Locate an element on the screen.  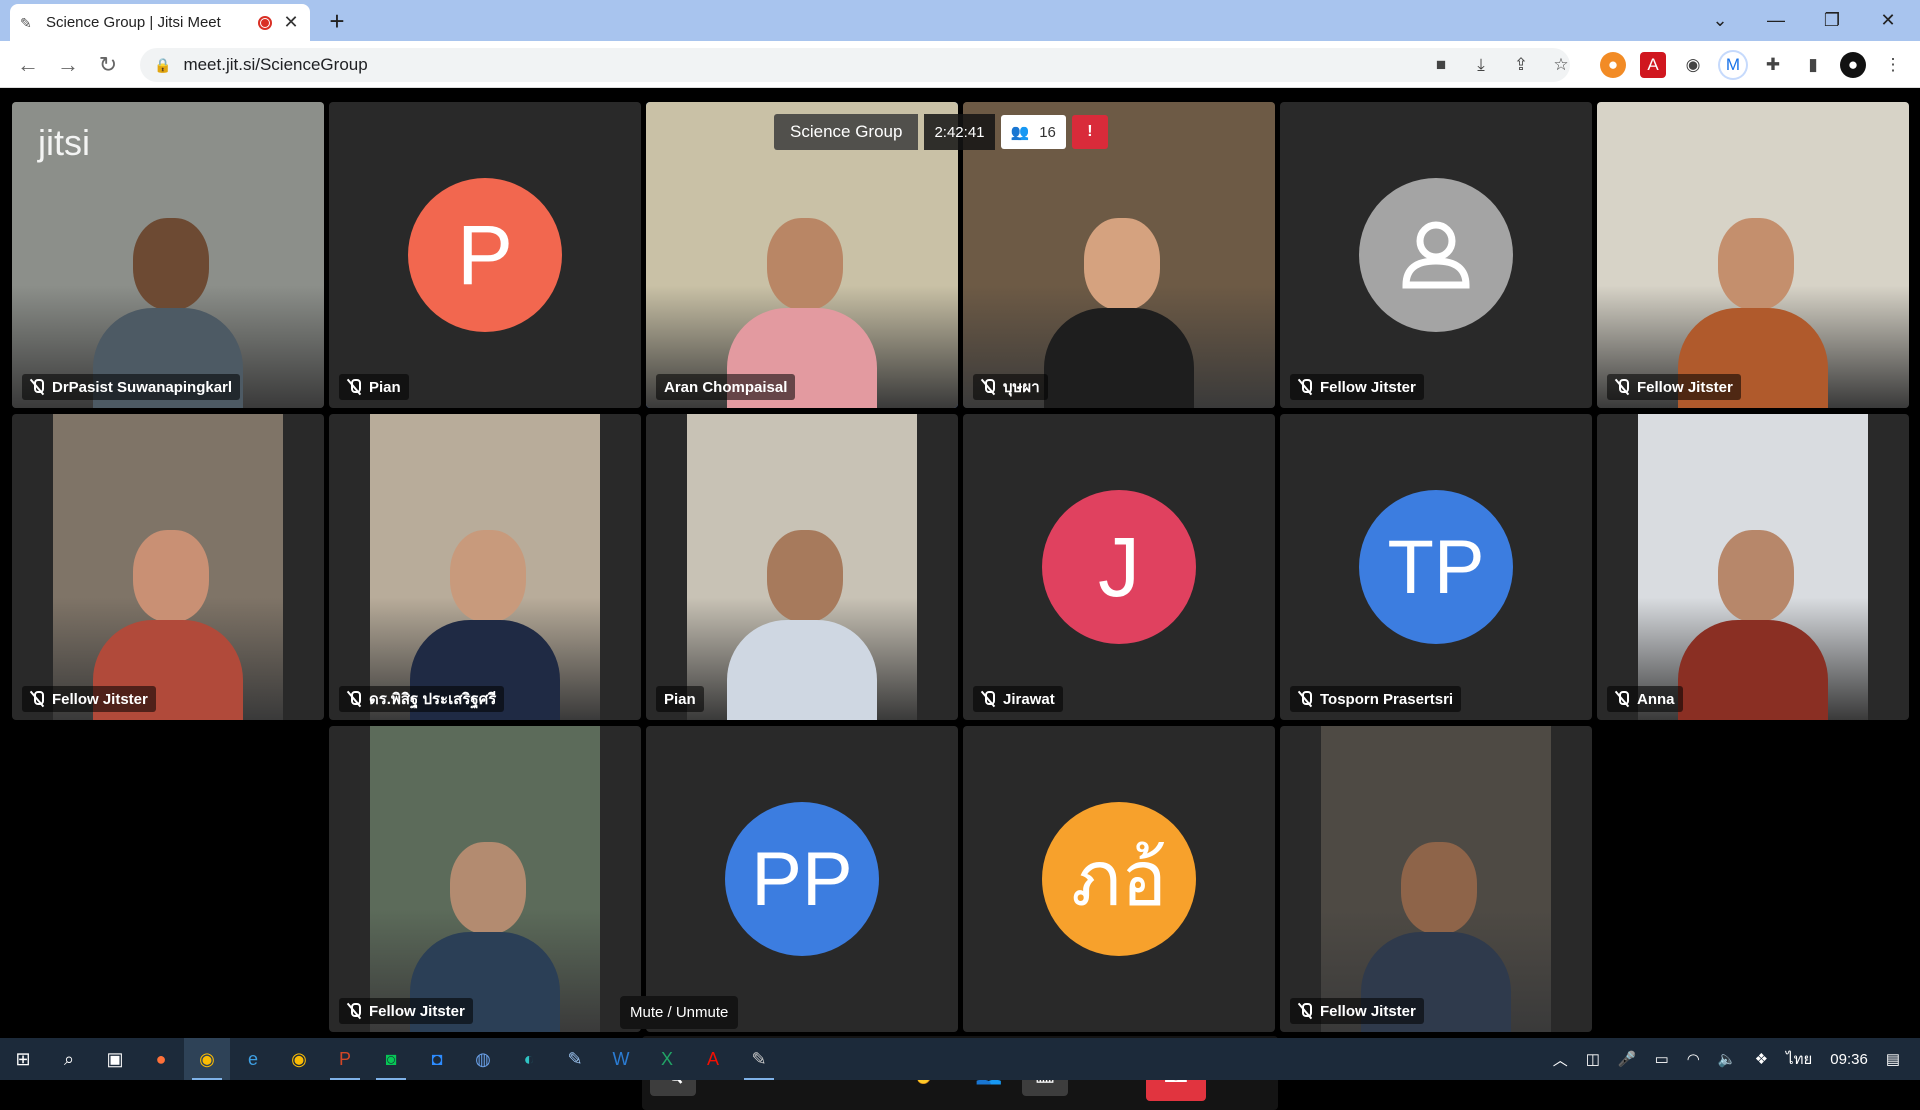
participant-avatar: PP is located at coordinates (802, 879).